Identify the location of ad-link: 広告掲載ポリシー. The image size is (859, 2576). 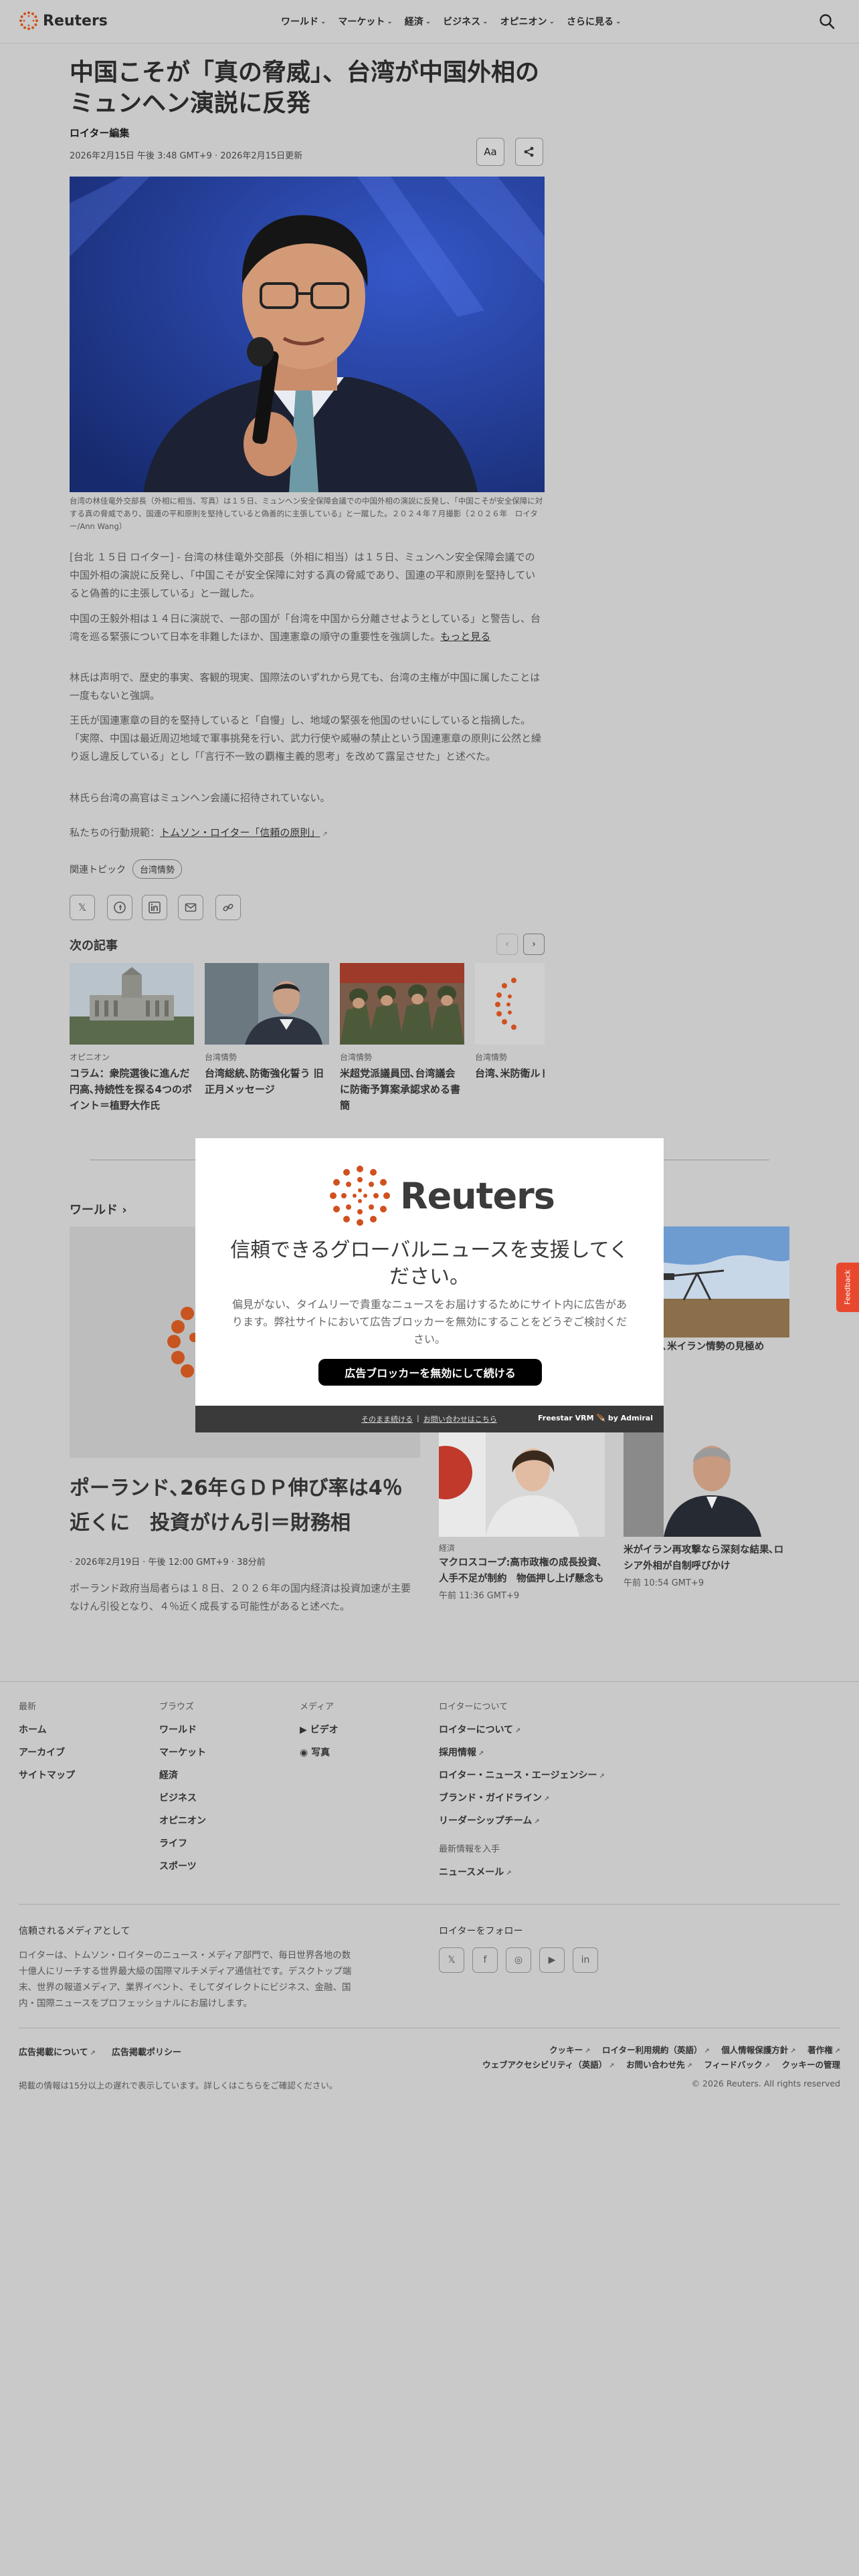
(147, 2051).